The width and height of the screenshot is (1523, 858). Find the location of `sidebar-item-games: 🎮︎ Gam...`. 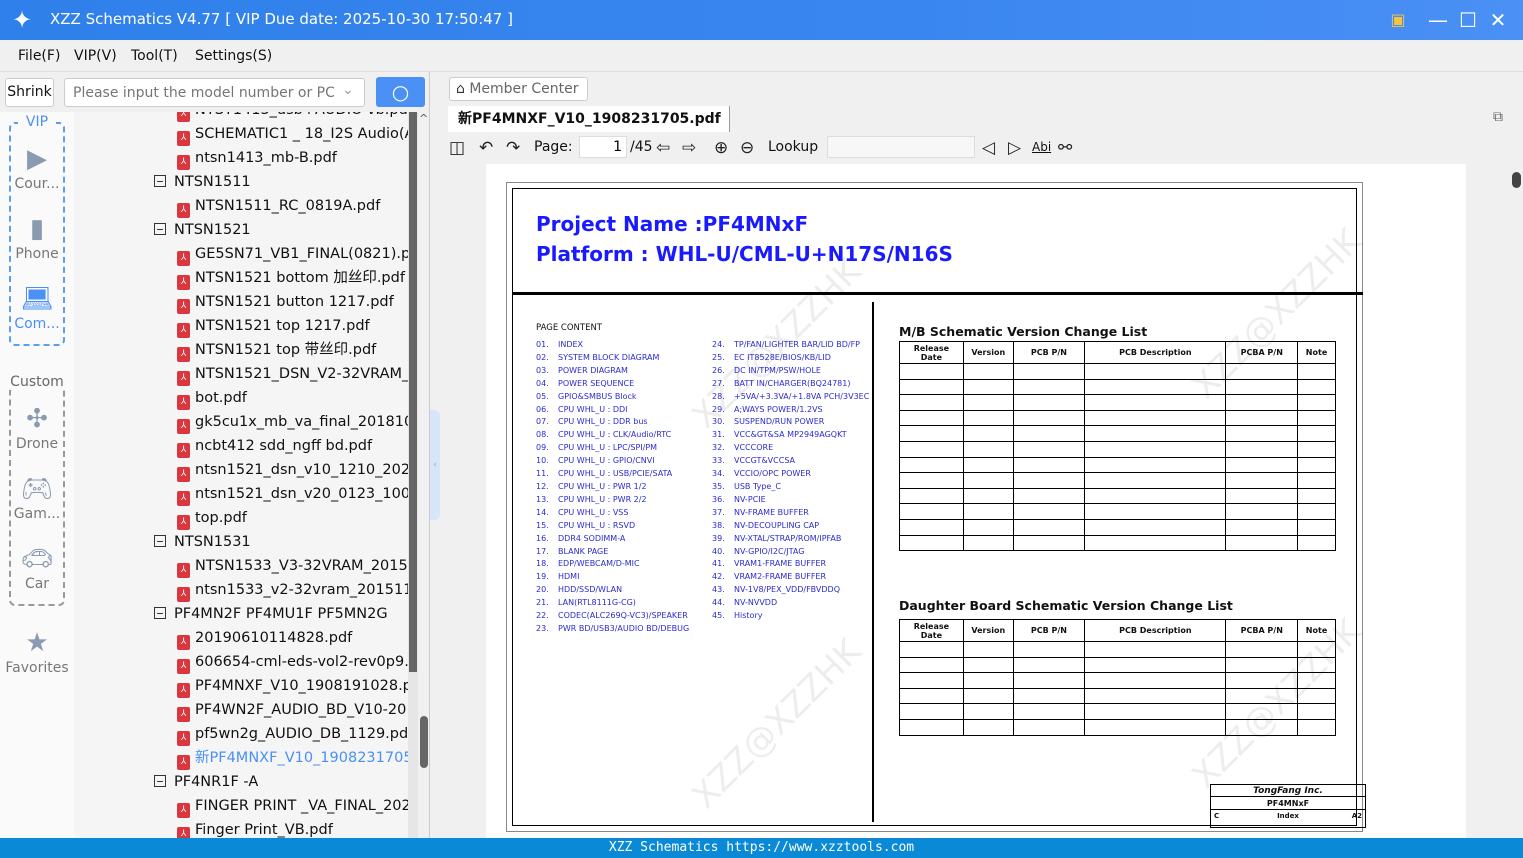

sidebar-item-games: 🎮︎ Gam... is located at coordinates (37, 498).